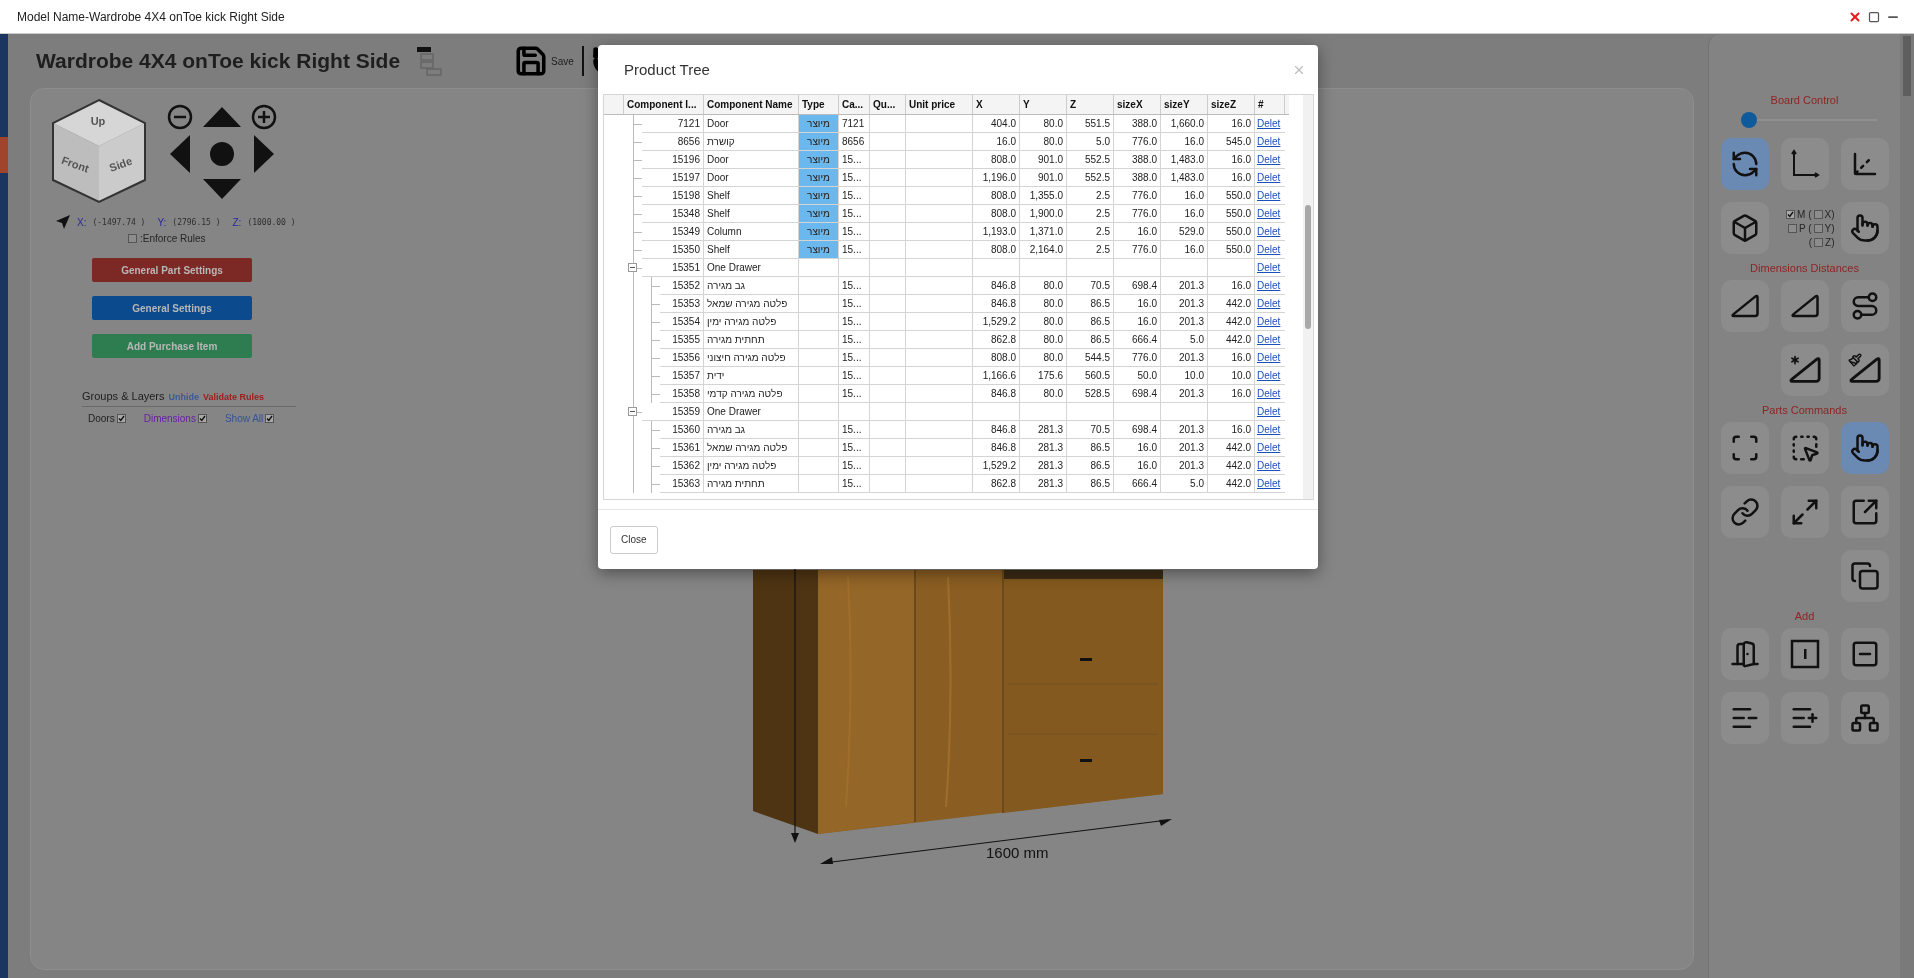 The height and width of the screenshot is (978, 1914). I want to click on center-dot-icon, so click(222, 154).